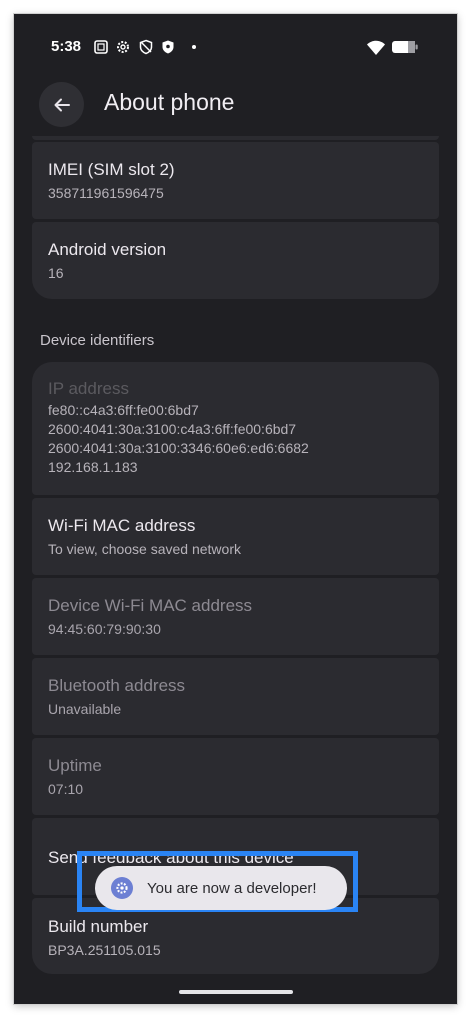 The width and height of the screenshot is (472, 1024). What do you see at coordinates (111, 169) in the screenshot?
I see `imei-title: IMEI (SIM slot 2)` at bounding box center [111, 169].